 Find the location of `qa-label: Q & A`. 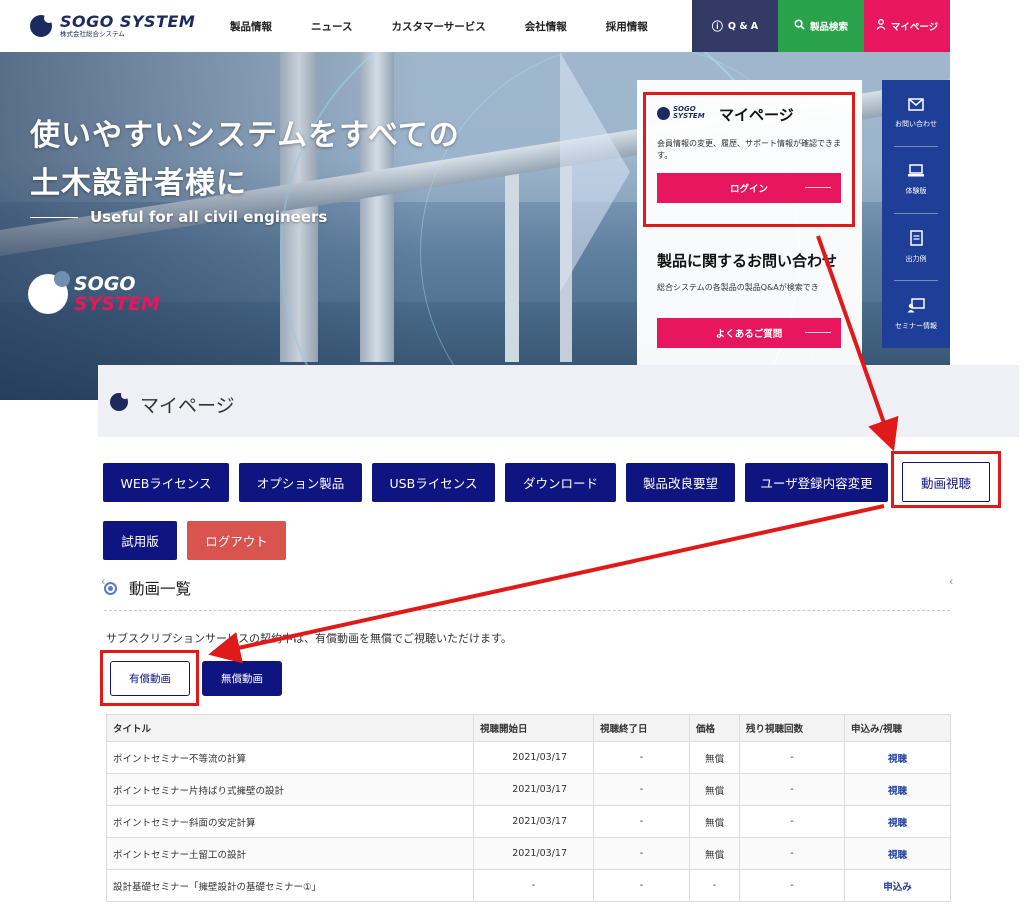

qa-label: Q & A is located at coordinates (743, 26).